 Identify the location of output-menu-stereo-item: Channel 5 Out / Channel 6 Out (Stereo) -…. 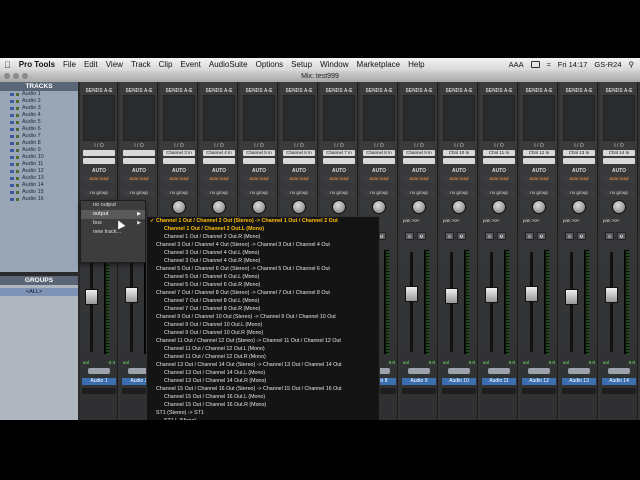
(263, 269).